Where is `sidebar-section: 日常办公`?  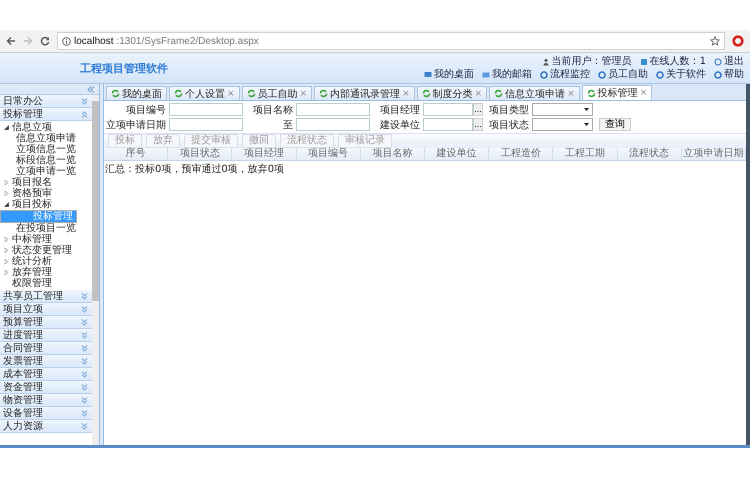
sidebar-section: 日常办公 is located at coordinates (46, 101).